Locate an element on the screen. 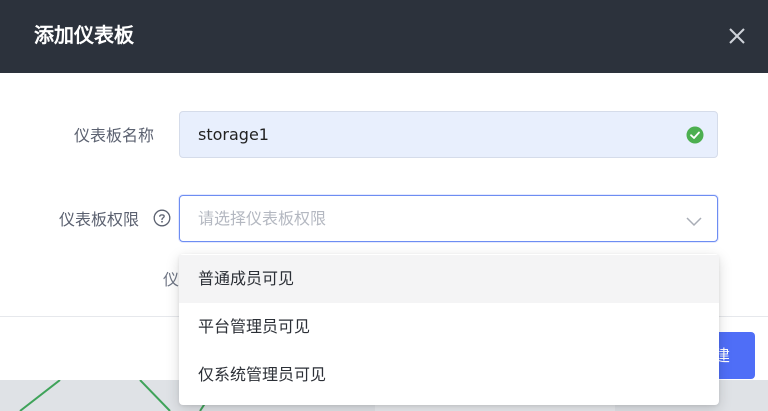 The width and height of the screenshot is (768, 411). permission-placeholder: 请选择仪表板权限 is located at coordinates (262, 218).